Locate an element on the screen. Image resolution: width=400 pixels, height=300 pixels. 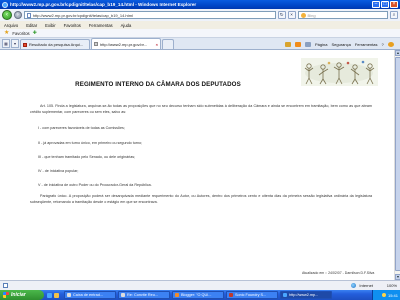
research-icon is located at coordinates (390, 44).